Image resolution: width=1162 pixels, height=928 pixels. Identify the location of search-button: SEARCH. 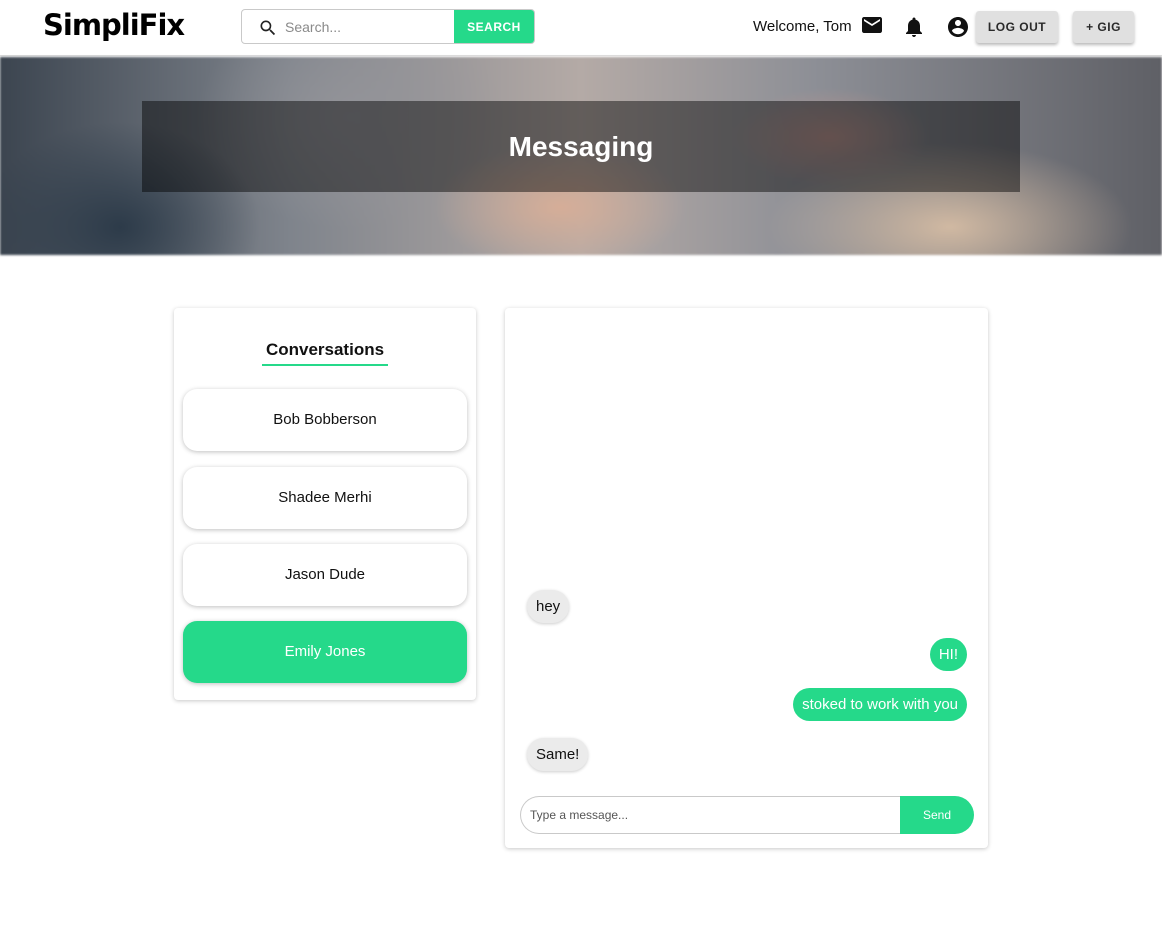
(494, 26).